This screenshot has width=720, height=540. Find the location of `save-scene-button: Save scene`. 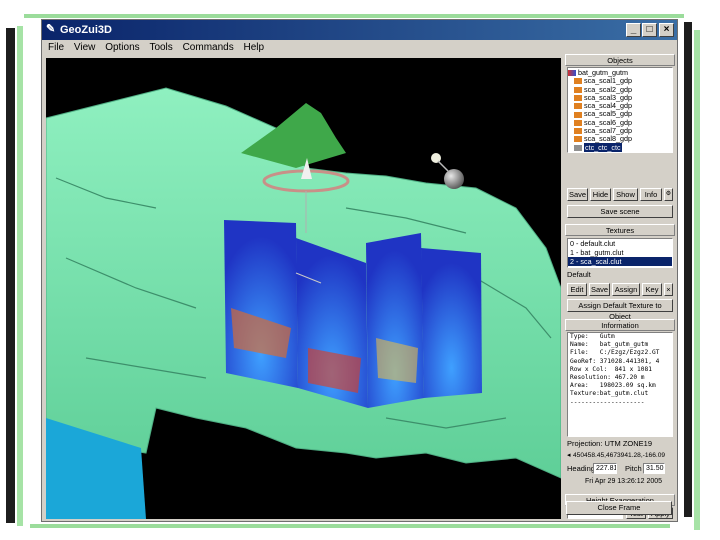

save-scene-button: Save scene is located at coordinates (620, 211).